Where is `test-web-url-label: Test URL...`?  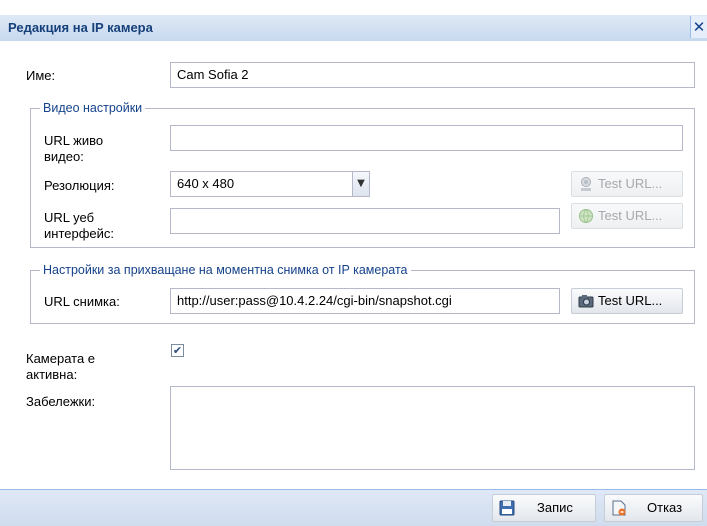
test-web-url-label: Test URL... is located at coordinates (630, 215).